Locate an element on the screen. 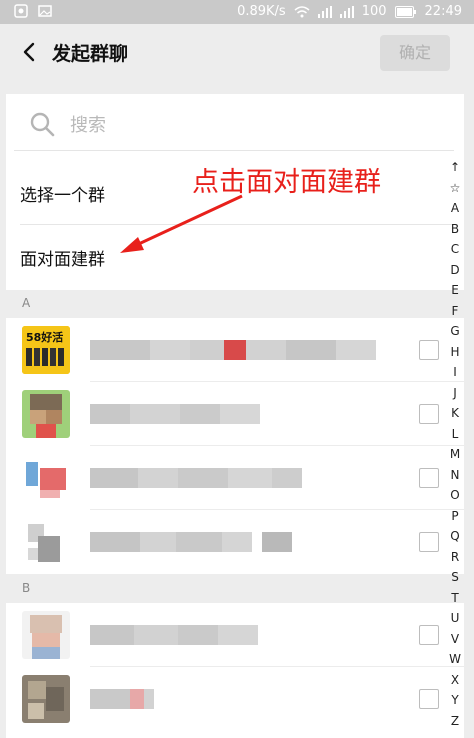  index-letter: M is located at coordinates (455, 454).